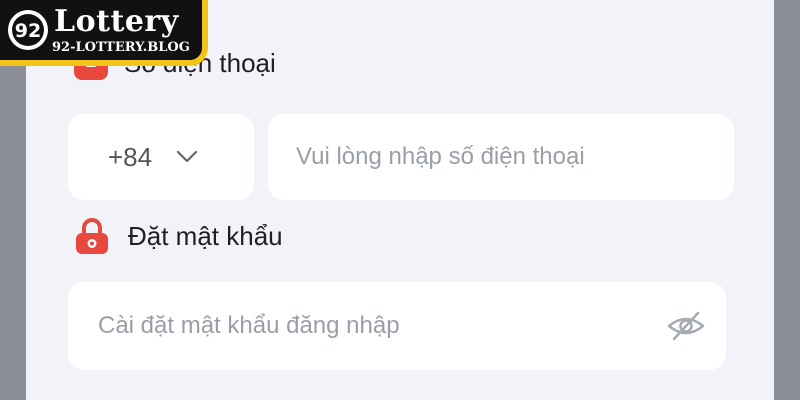  What do you see at coordinates (130, 156) in the screenshot?
I see `country-code-value: +84` at bounding box center [130, 156].